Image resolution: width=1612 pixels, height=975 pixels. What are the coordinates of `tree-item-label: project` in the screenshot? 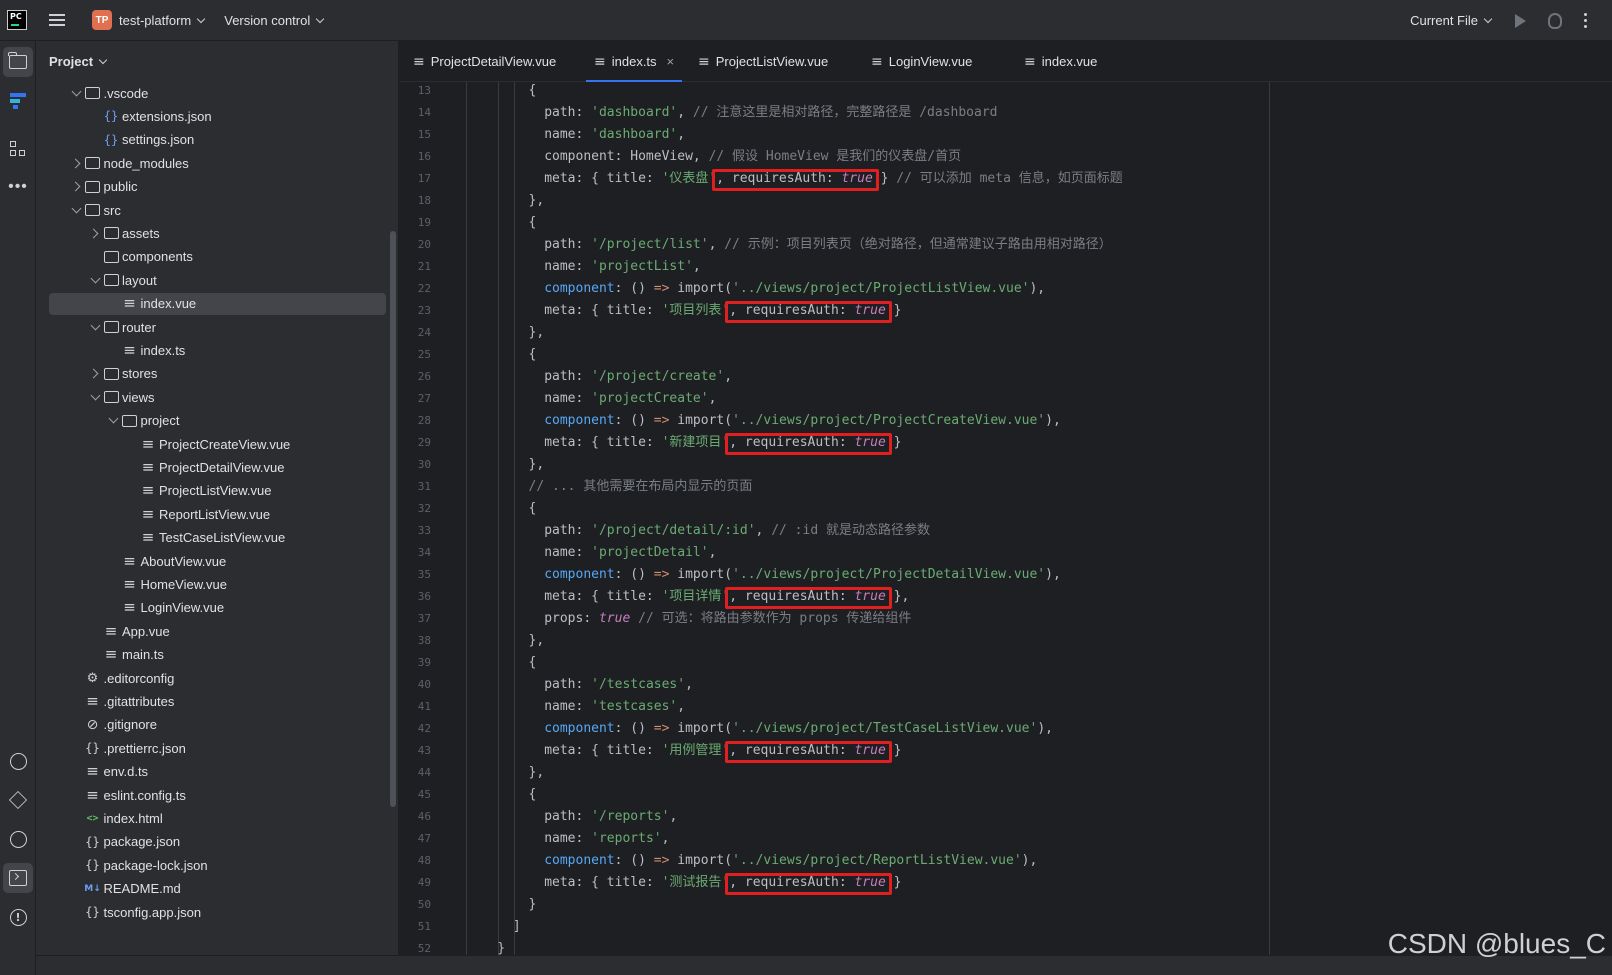 It's located at (160, 421).